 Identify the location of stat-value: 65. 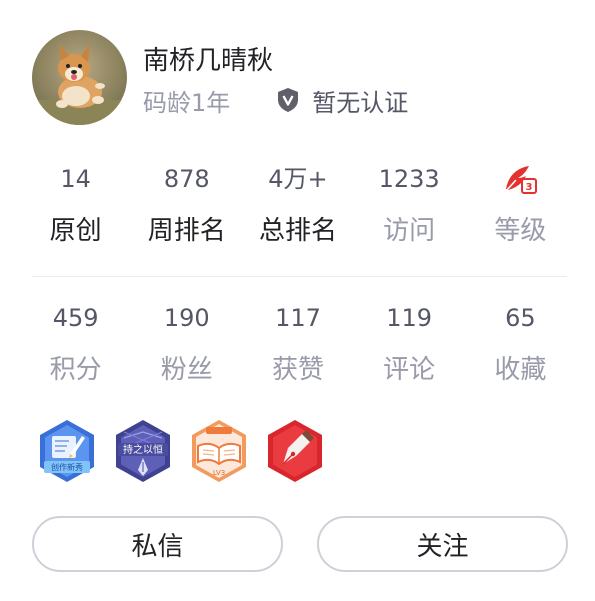
(520, 318).